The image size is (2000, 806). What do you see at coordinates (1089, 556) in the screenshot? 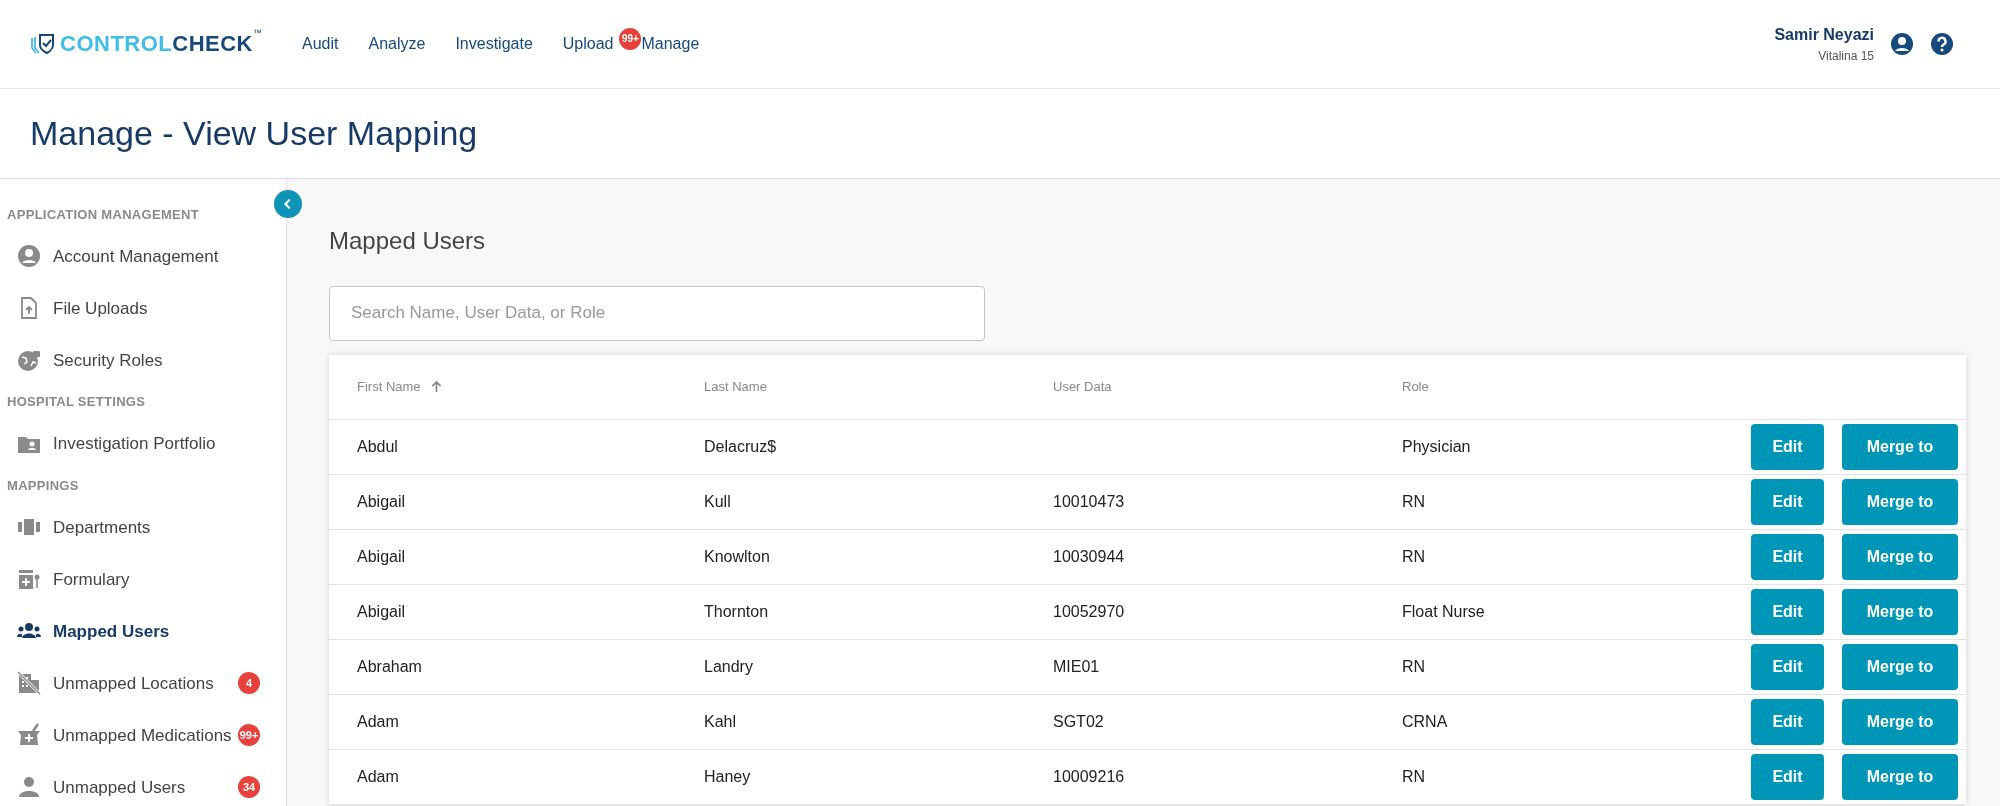
I see `table-cell: 10030944` at bounding box center [1089, 556].